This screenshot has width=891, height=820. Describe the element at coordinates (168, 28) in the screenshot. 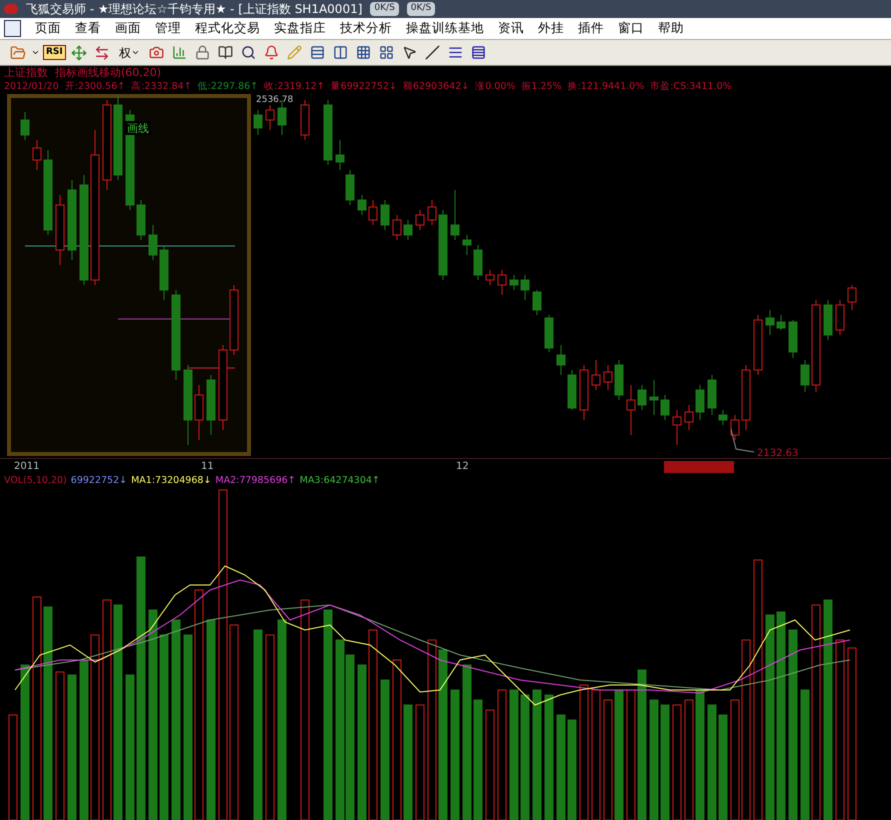

I see `menu-item: 管理` at that location.